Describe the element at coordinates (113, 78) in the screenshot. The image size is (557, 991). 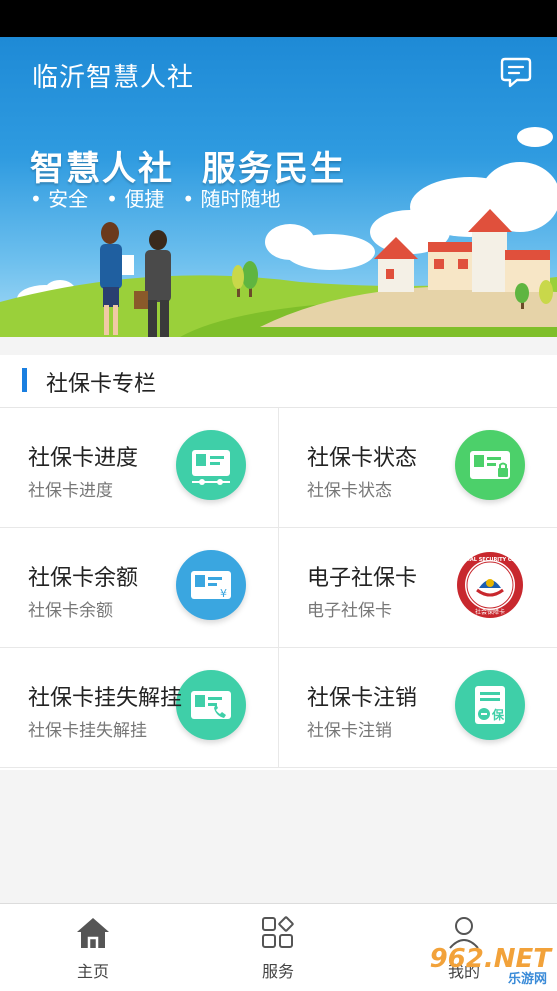
I see `app-title: 临沂智慧人社` at that location.